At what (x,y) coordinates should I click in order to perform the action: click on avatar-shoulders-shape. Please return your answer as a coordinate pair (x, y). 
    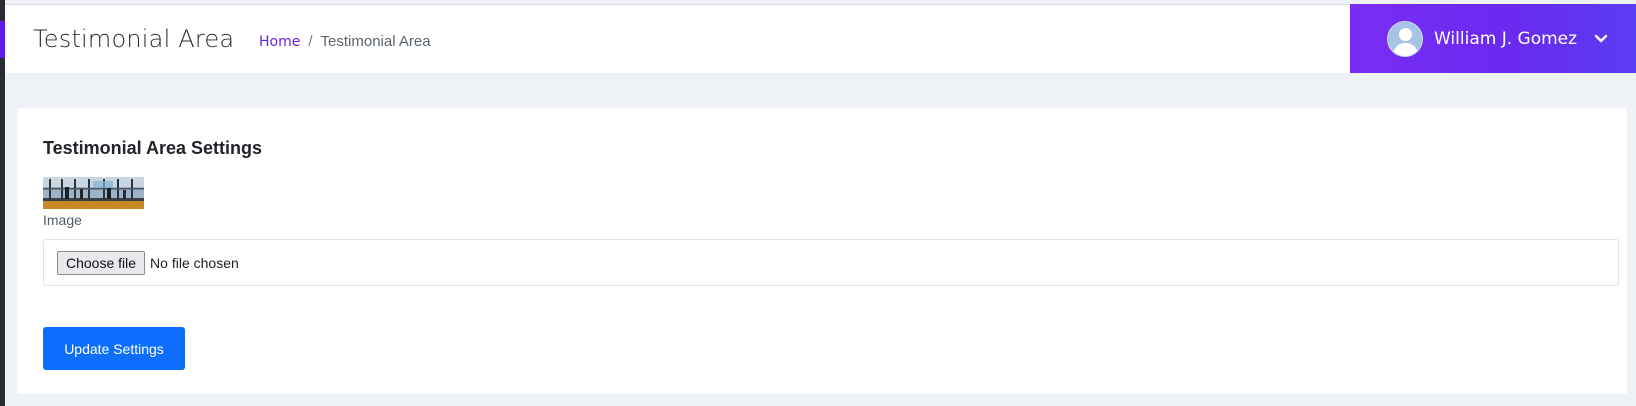
    Looking at the image, I should click on (1405, 49).